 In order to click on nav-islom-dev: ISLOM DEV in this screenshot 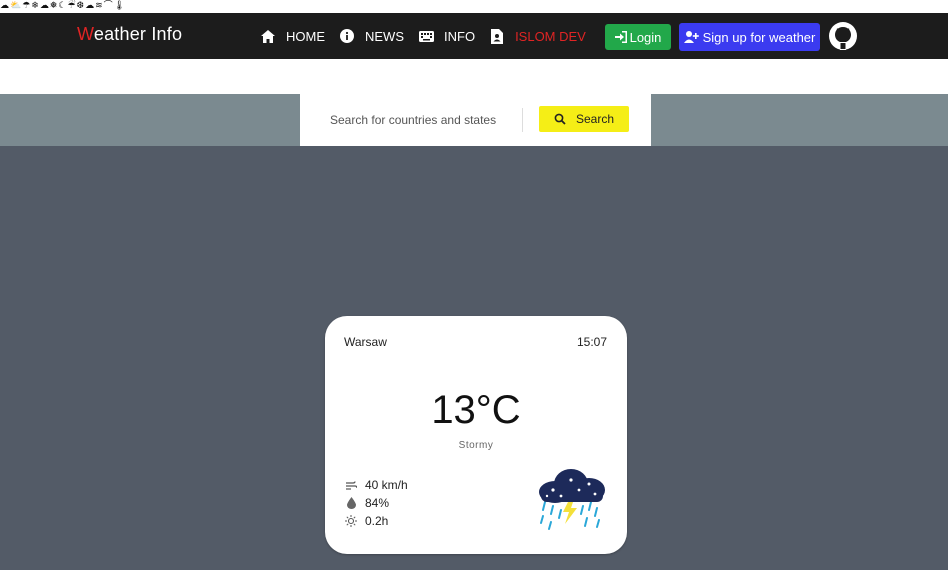, I will do `click(537, 36)`.